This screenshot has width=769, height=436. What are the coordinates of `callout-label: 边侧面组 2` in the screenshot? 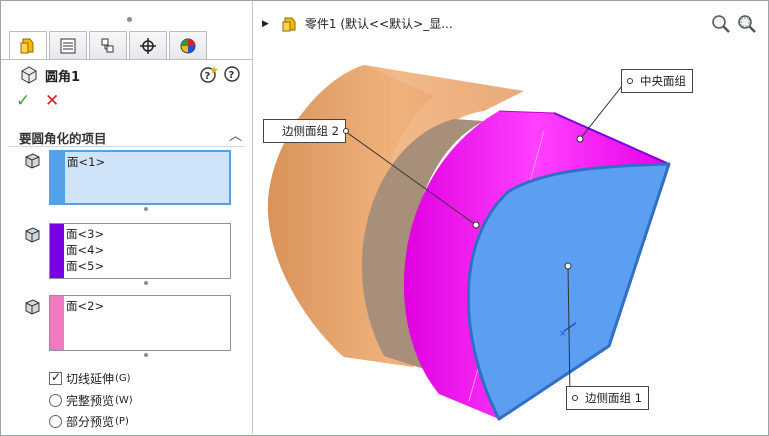 It's located at (310, 131).